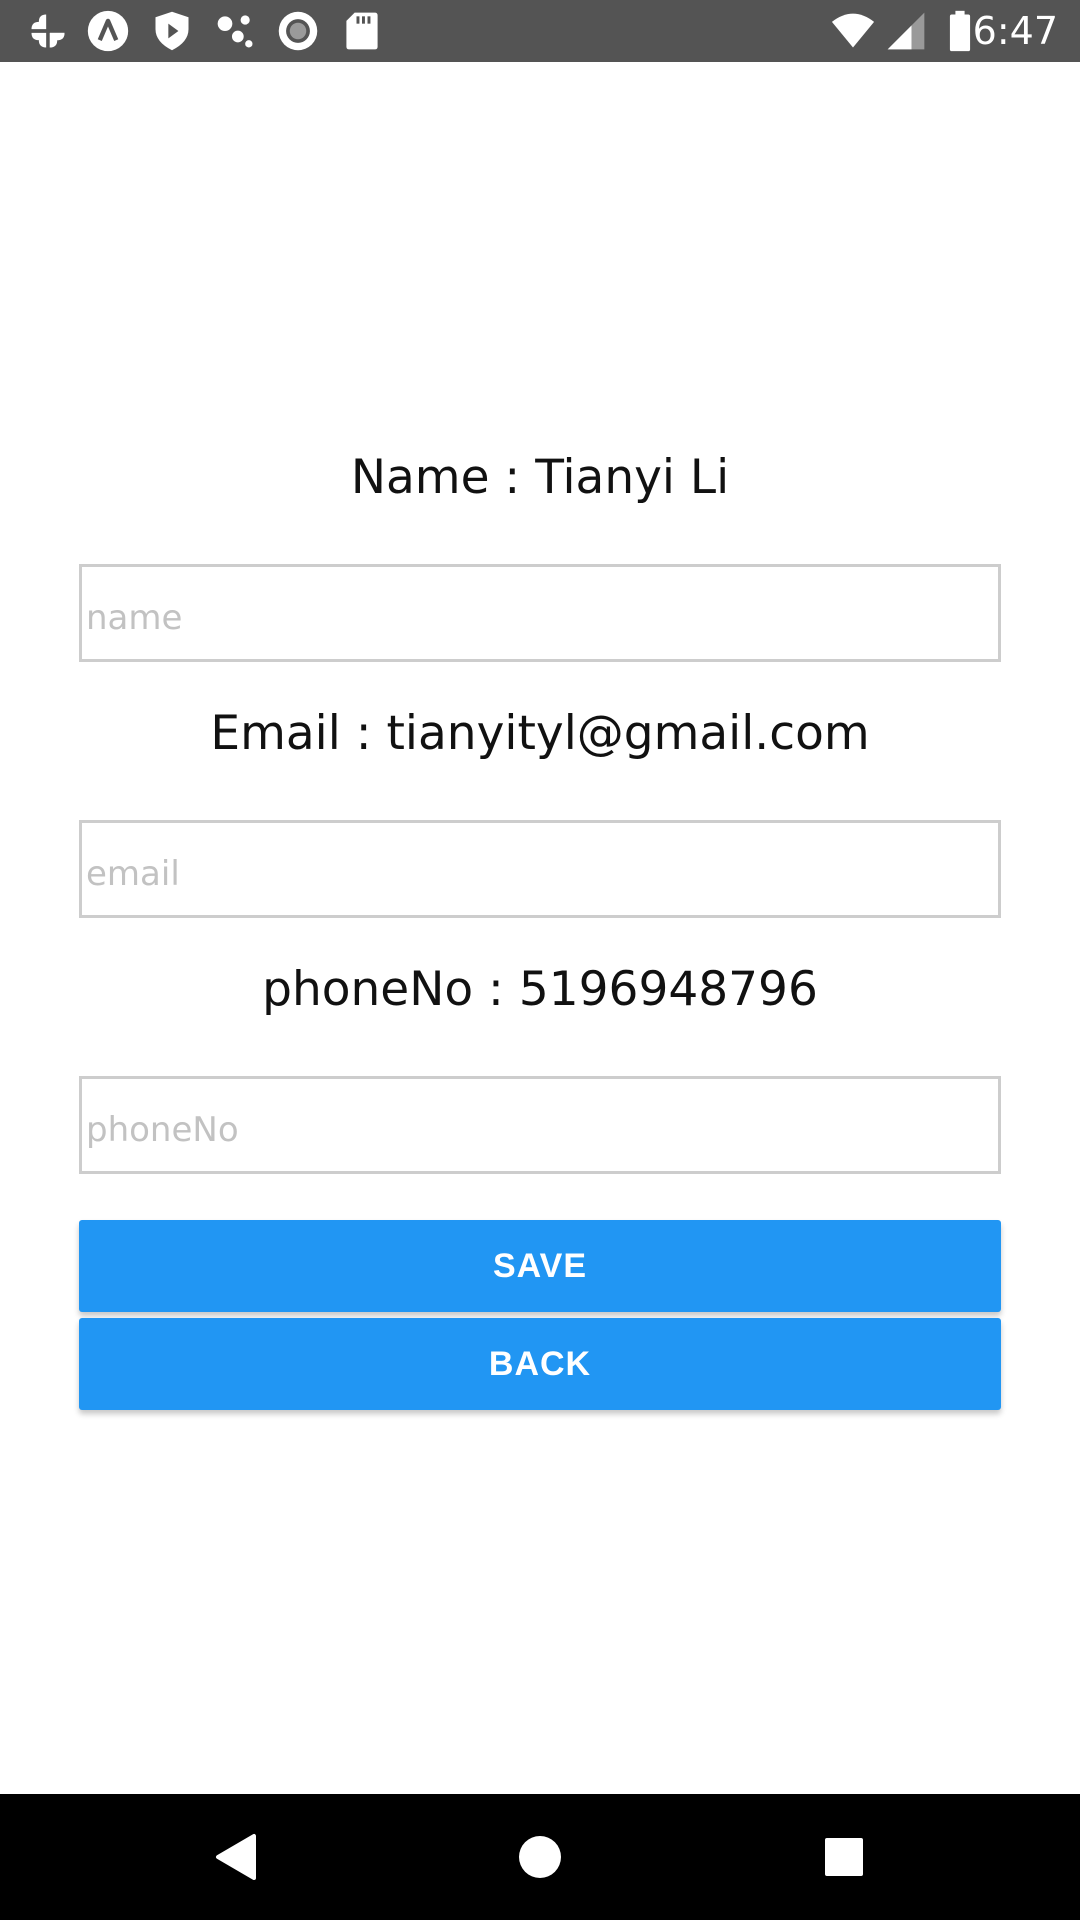 The width and height of the screenshot is (1080, 1920). I want to click on cell-signal-icon, so click(906, 31).